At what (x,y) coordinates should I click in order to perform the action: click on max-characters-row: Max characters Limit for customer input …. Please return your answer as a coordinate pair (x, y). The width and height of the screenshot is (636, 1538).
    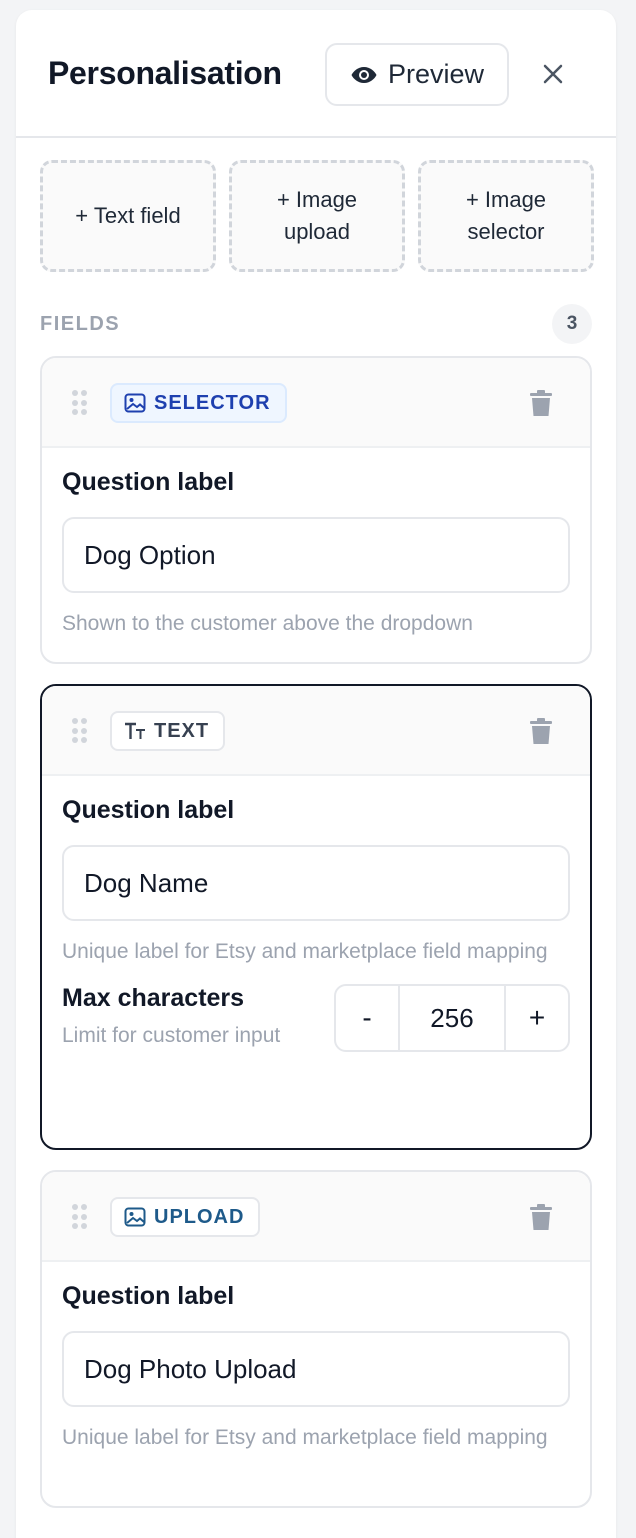
    Looking at the image, I should click on (316, 1039).